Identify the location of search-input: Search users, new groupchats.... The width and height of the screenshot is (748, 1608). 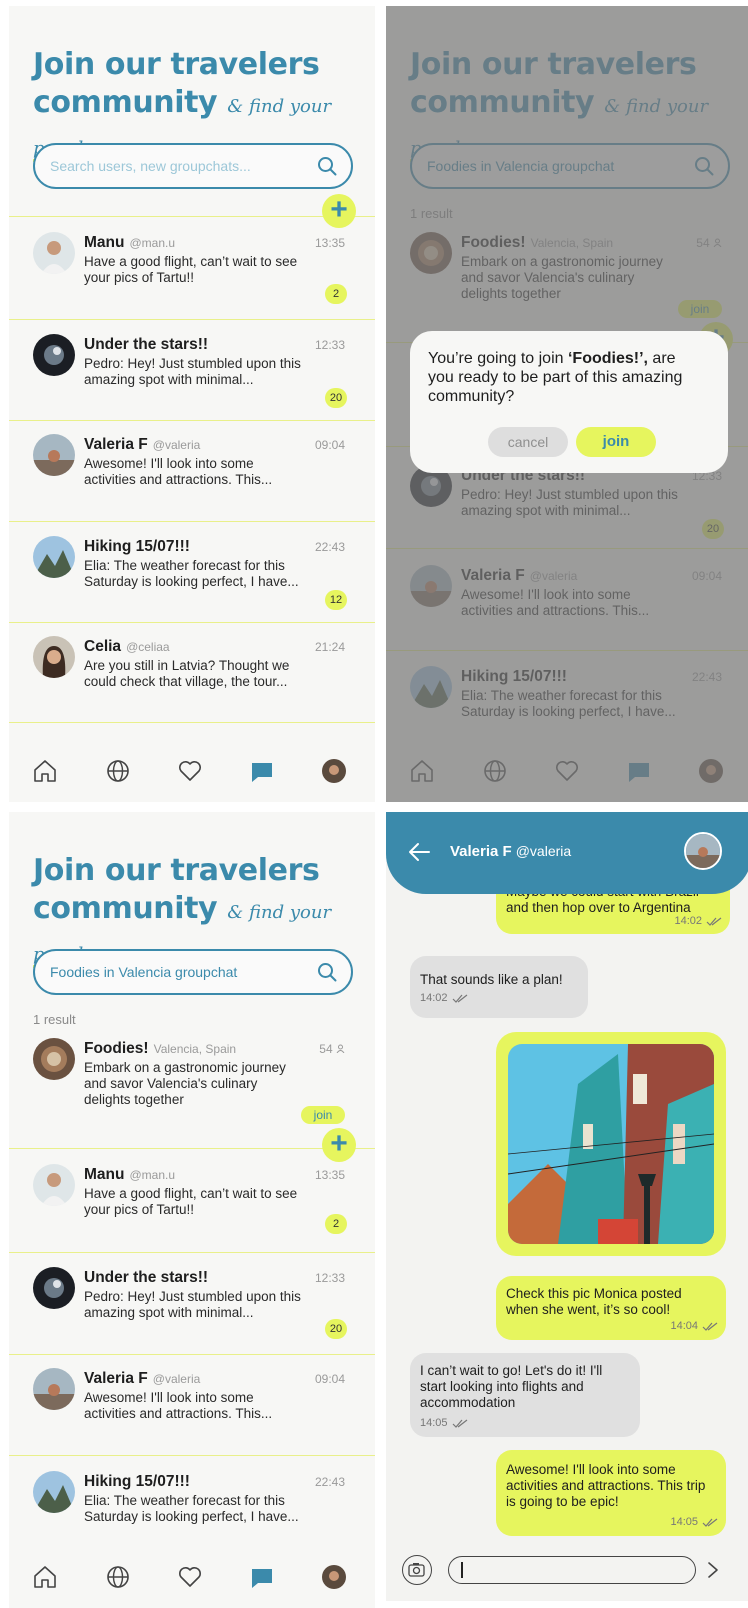
(193, 166).